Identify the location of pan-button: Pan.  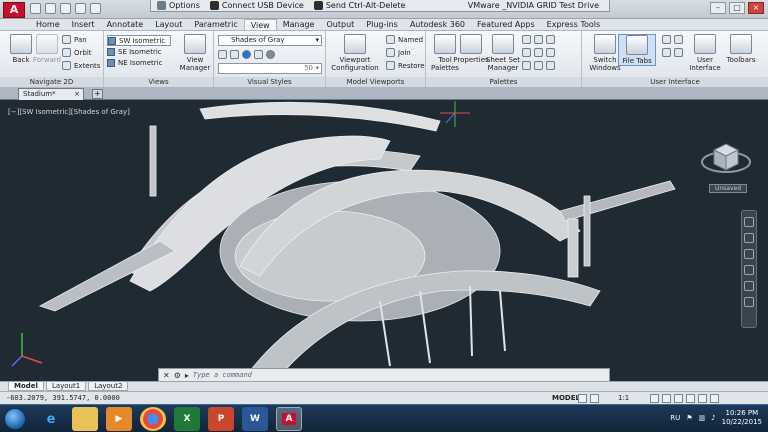
(74, 39).